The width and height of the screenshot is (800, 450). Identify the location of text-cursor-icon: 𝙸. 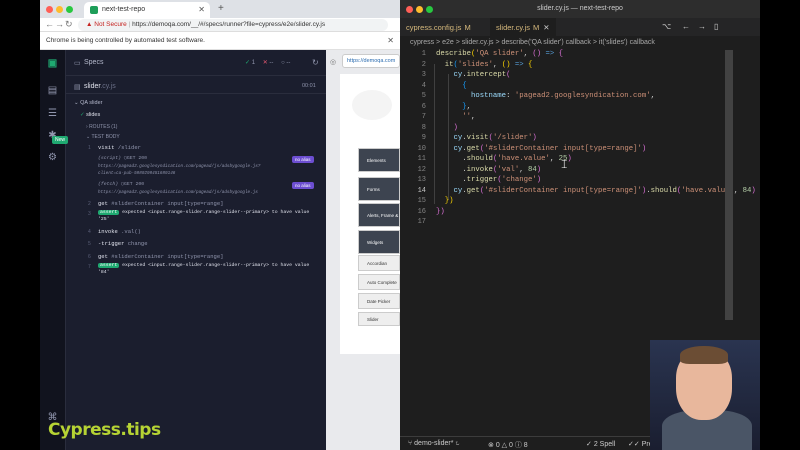
(564, 164).